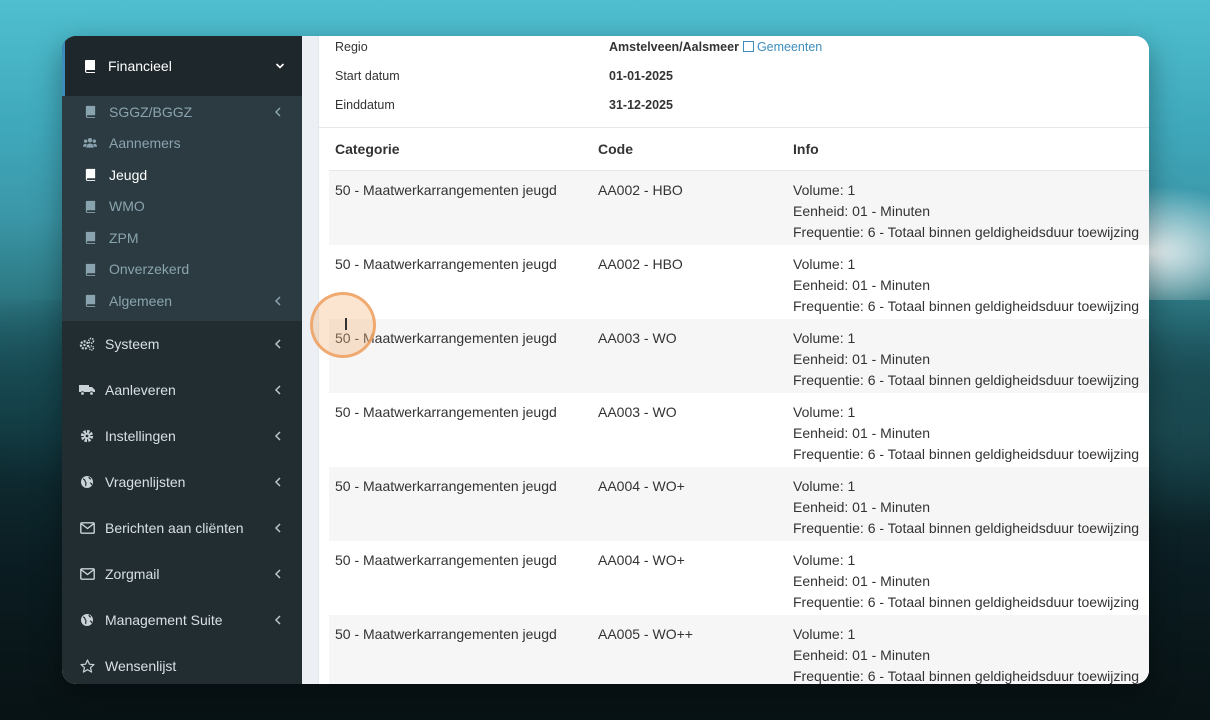  I want to click on sidebar-item-label: Zorgmail, so click(132, 573).